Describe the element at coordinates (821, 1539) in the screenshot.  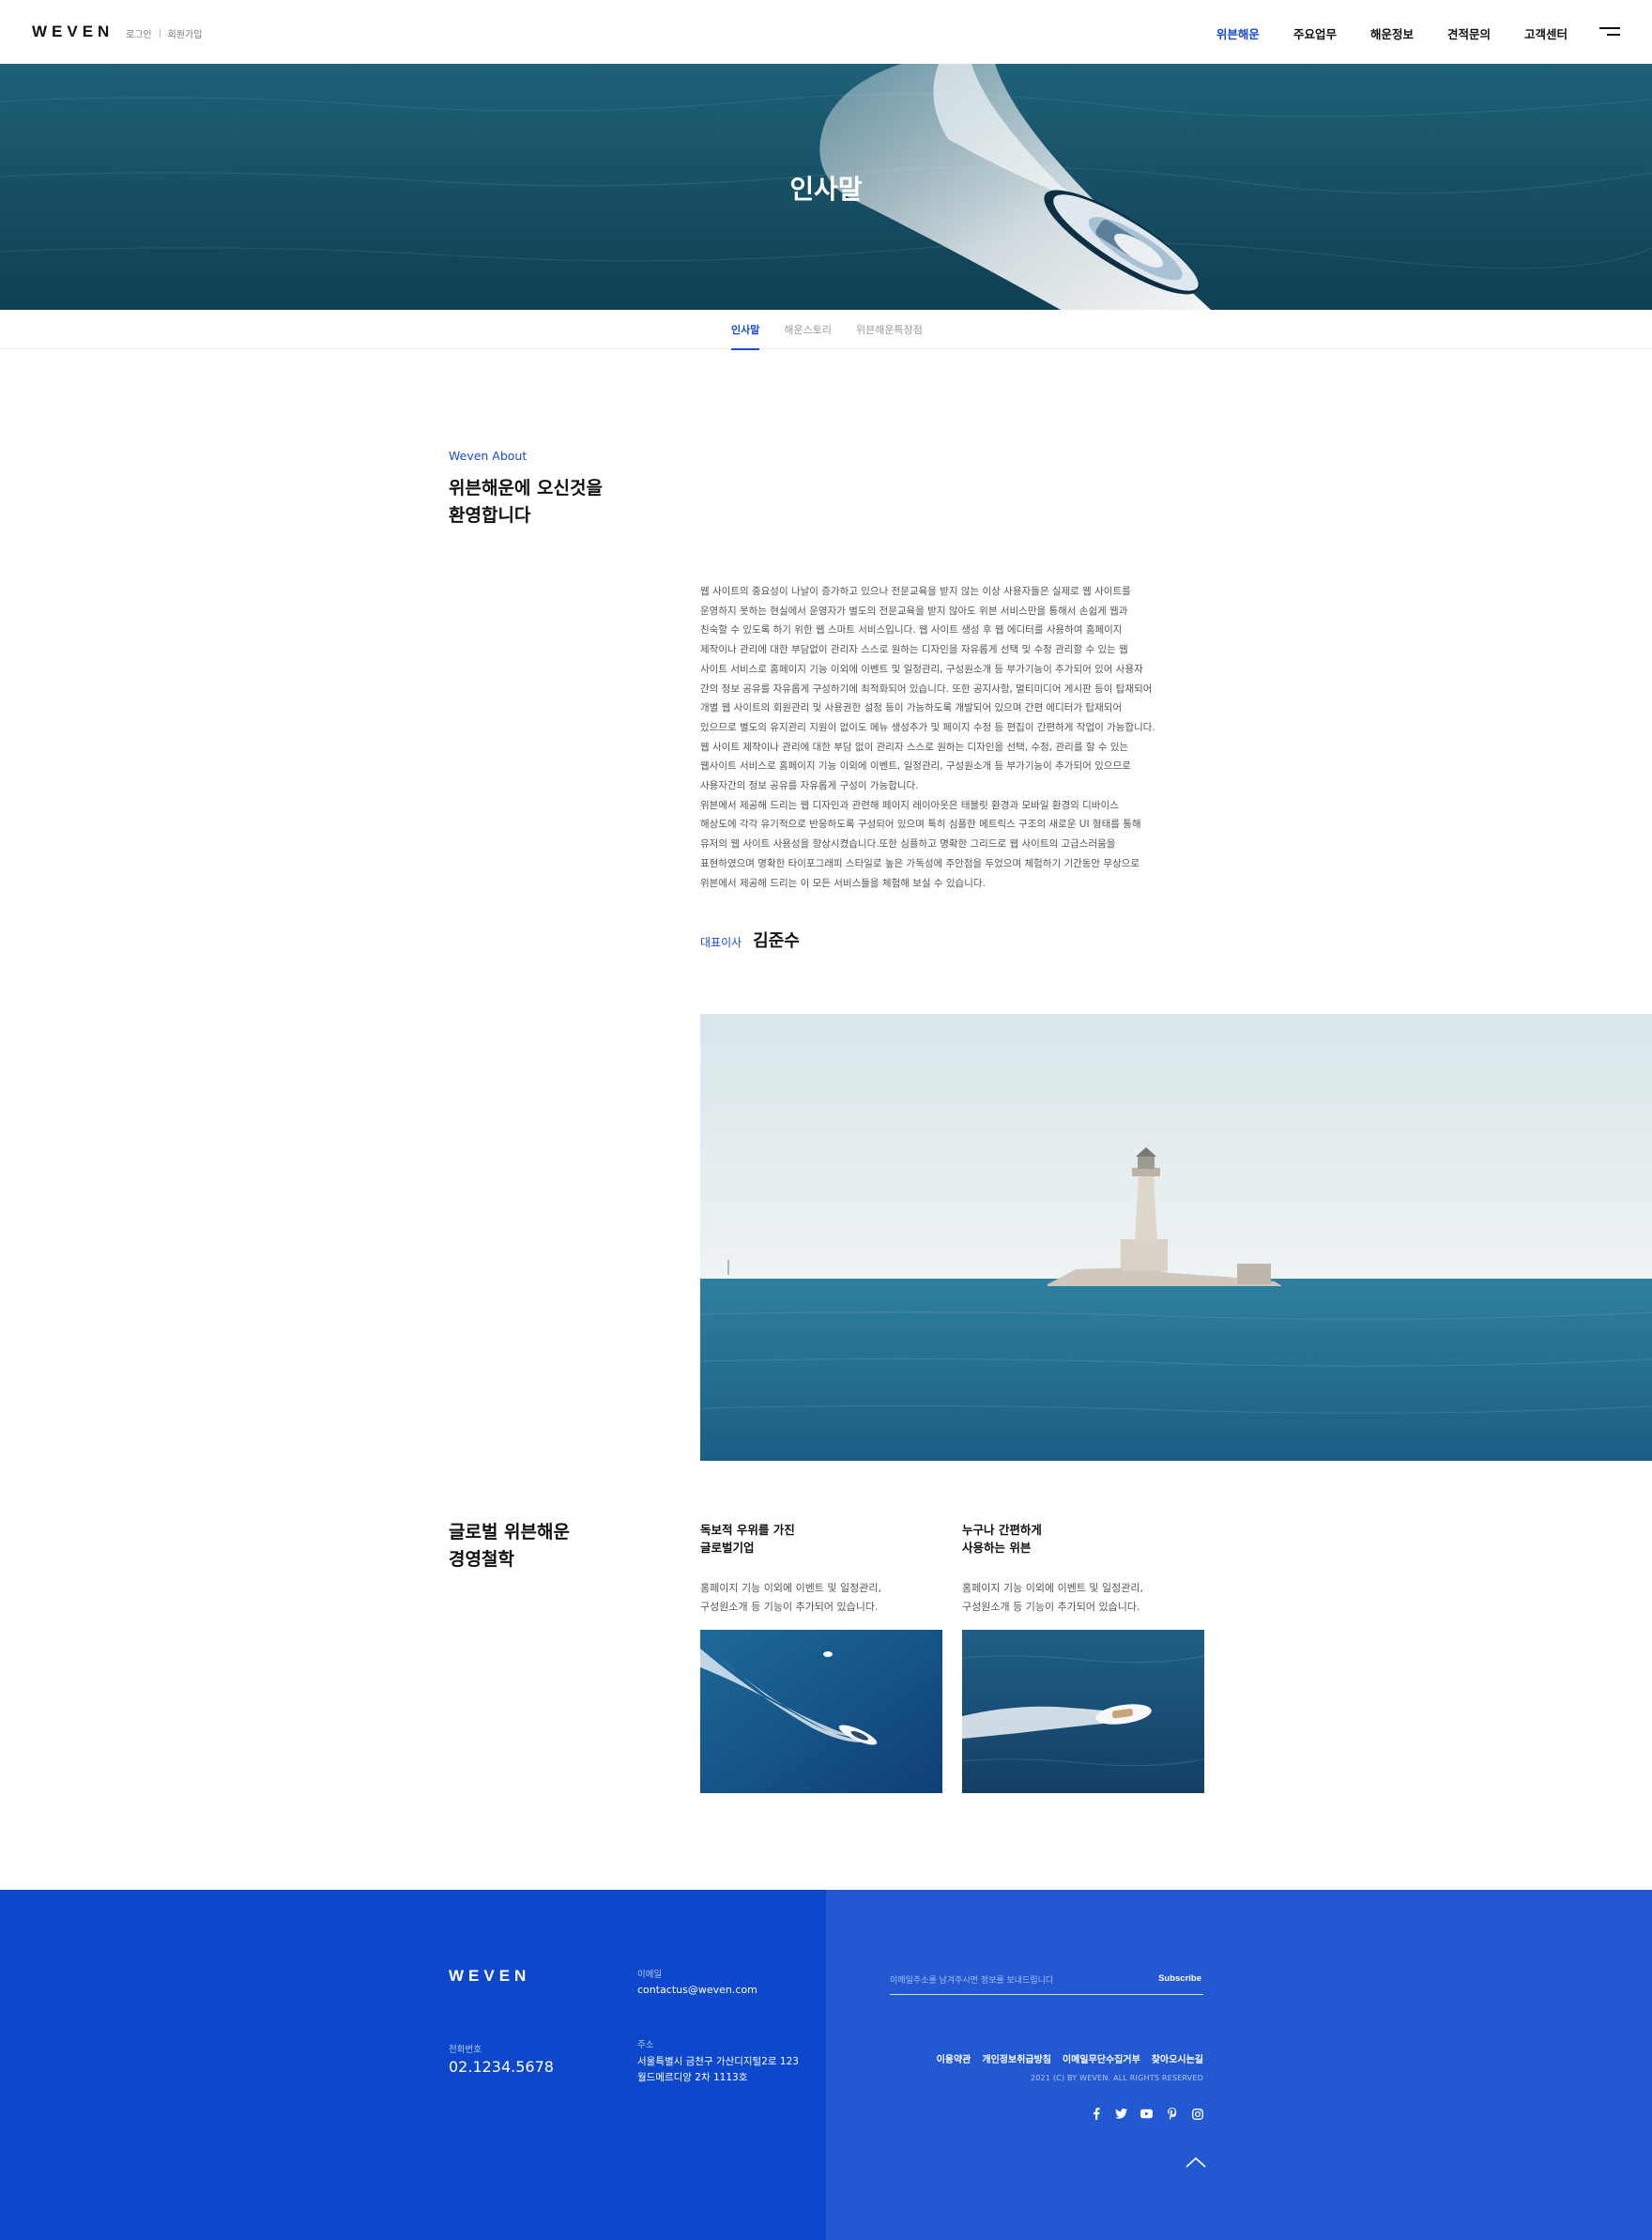
I see `feature-title: 독보적 우위를 가진 글로벌기업` at that location.